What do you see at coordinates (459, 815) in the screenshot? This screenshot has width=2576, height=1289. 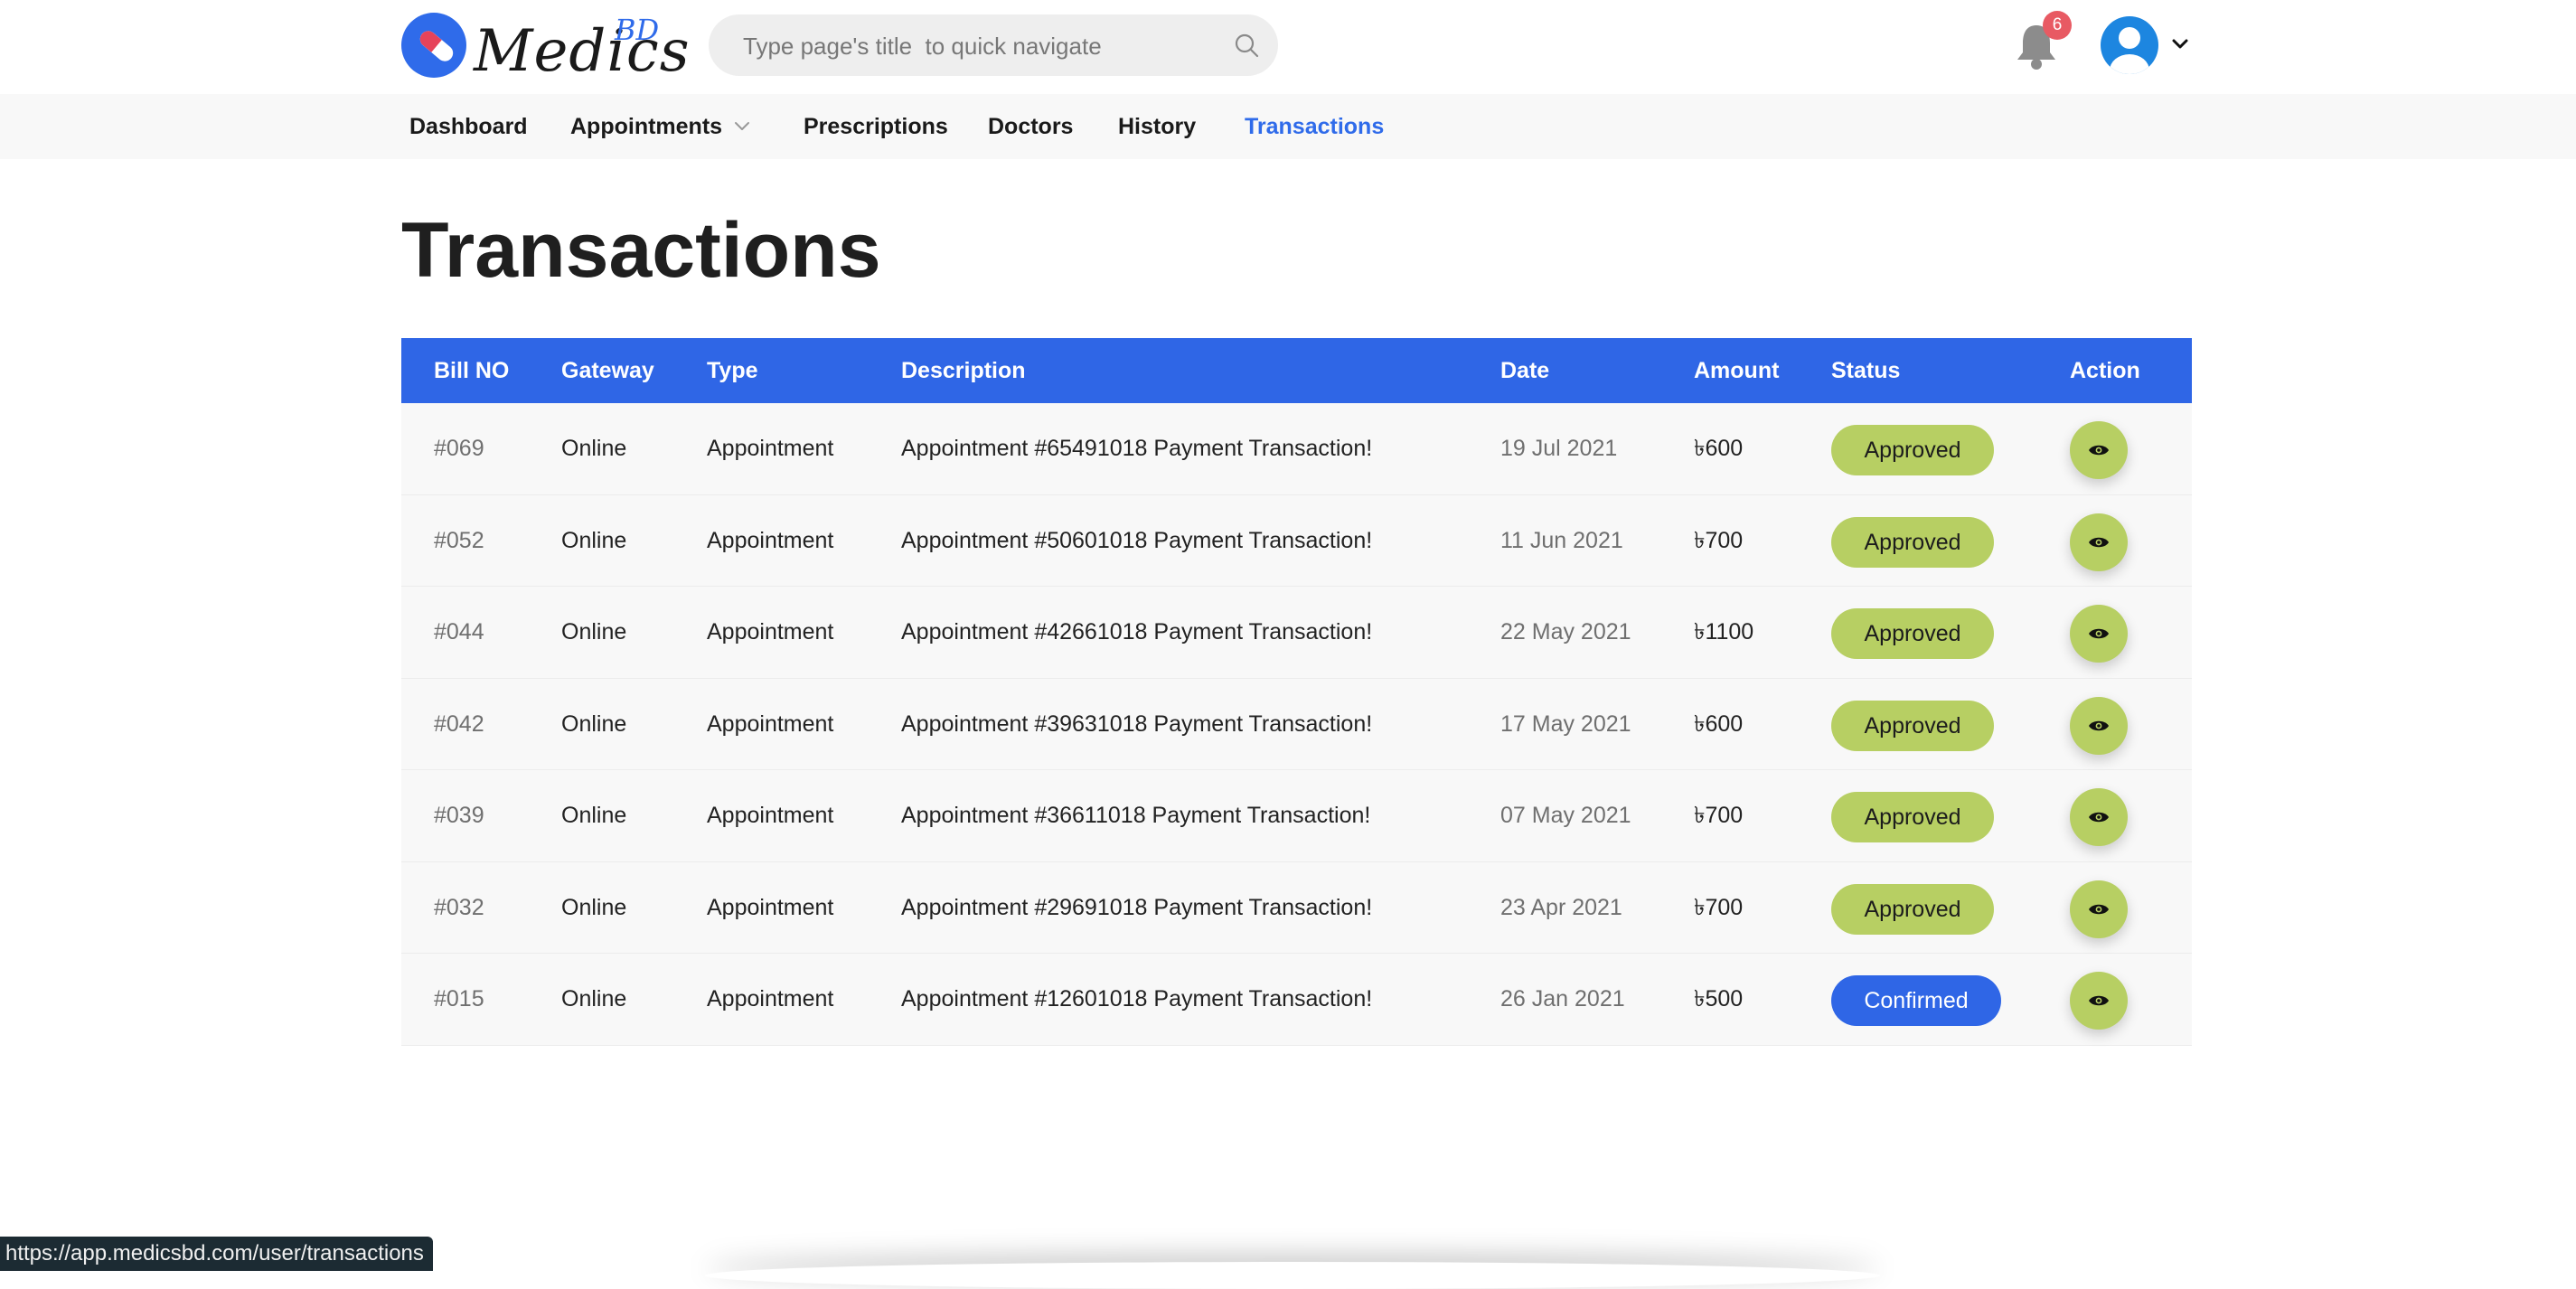 I see `bill-no: #039` at bounding box center [459, 815].